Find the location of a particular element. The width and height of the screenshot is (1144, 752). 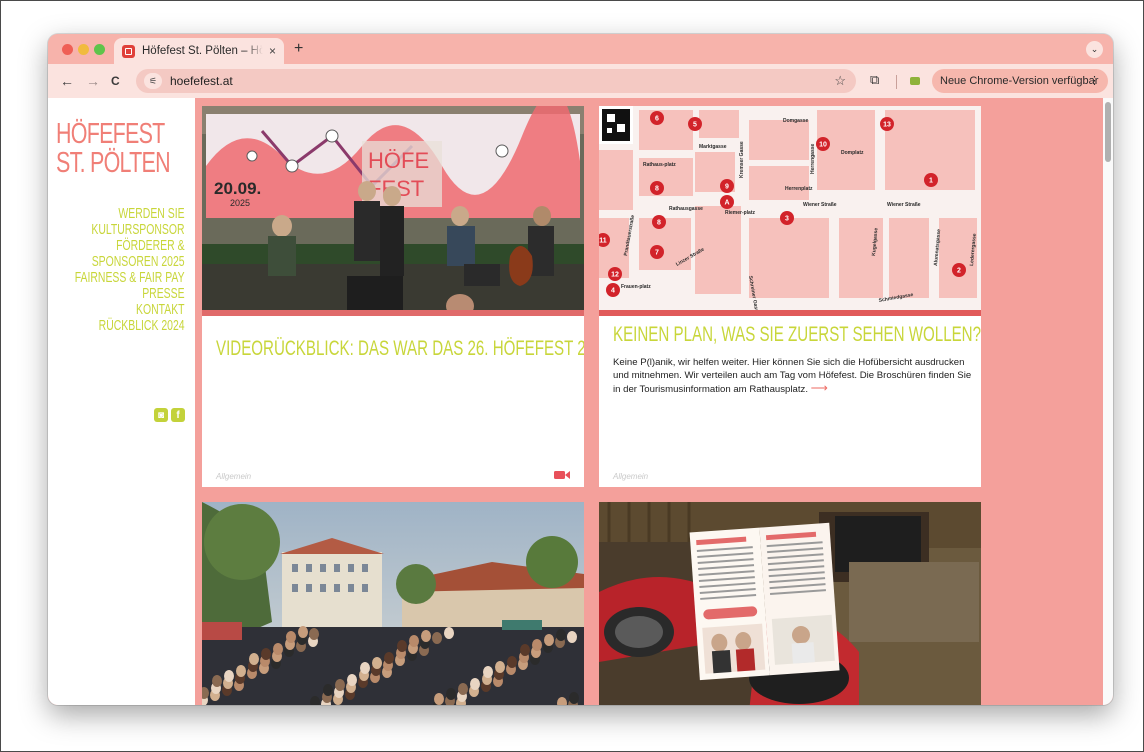

banner-year: 2025 is located at coordinates (240, 203).